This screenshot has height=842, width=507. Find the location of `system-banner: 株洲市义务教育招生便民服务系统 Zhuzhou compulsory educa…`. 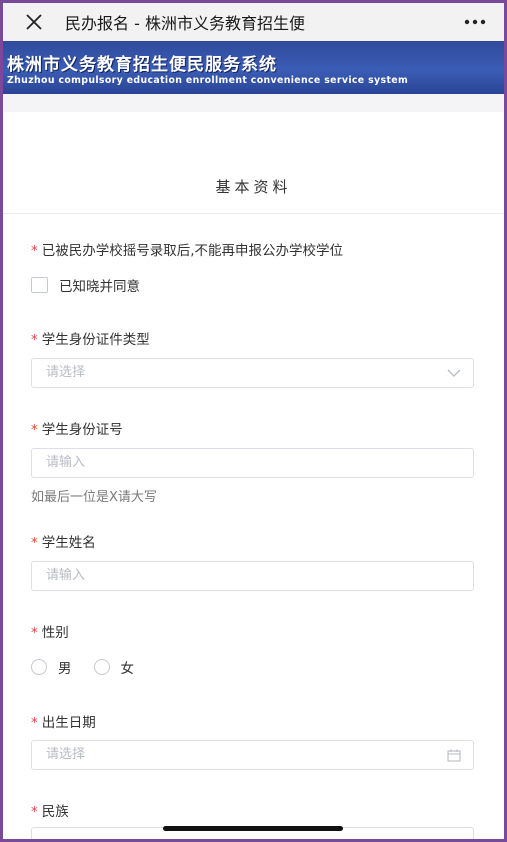

system-banner: 株洲市义务教育招生便民服务系统 Zhuzhou compulsory educa… is located at coordinates (253, 67).